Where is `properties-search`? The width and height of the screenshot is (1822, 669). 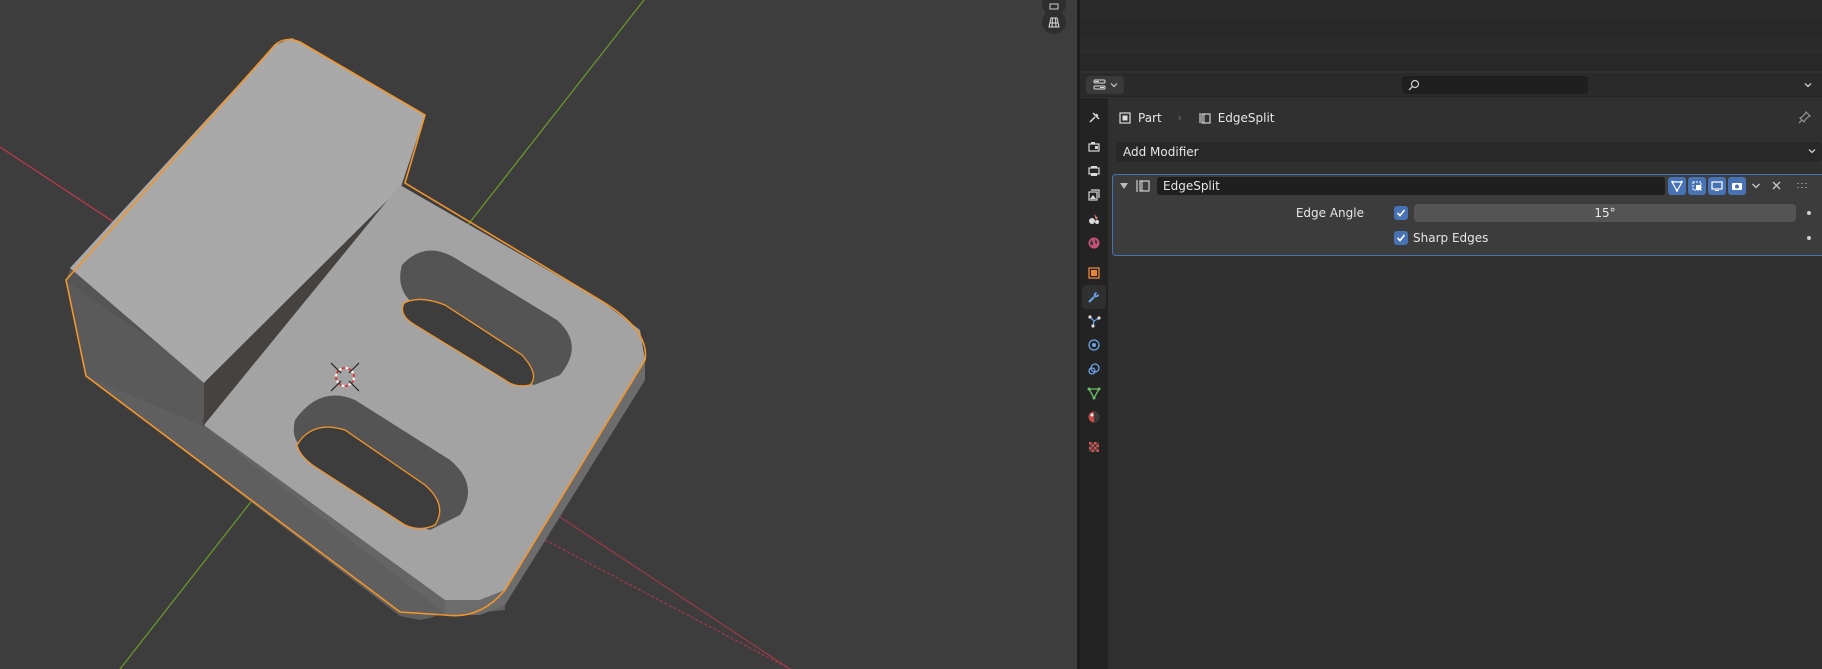 properties-search is located at coordinates (1495, 85).